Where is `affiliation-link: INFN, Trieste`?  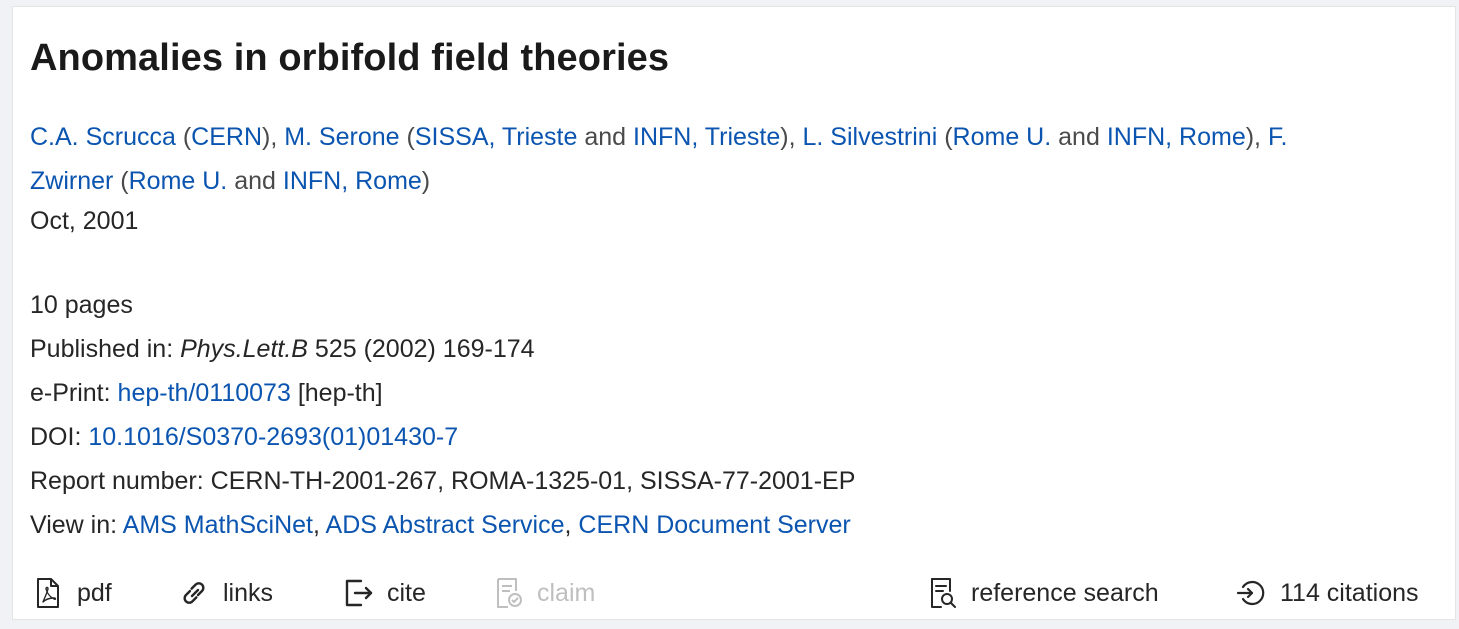 affiliation-link: INFN, Trieste is located at coordinates (706, 137).